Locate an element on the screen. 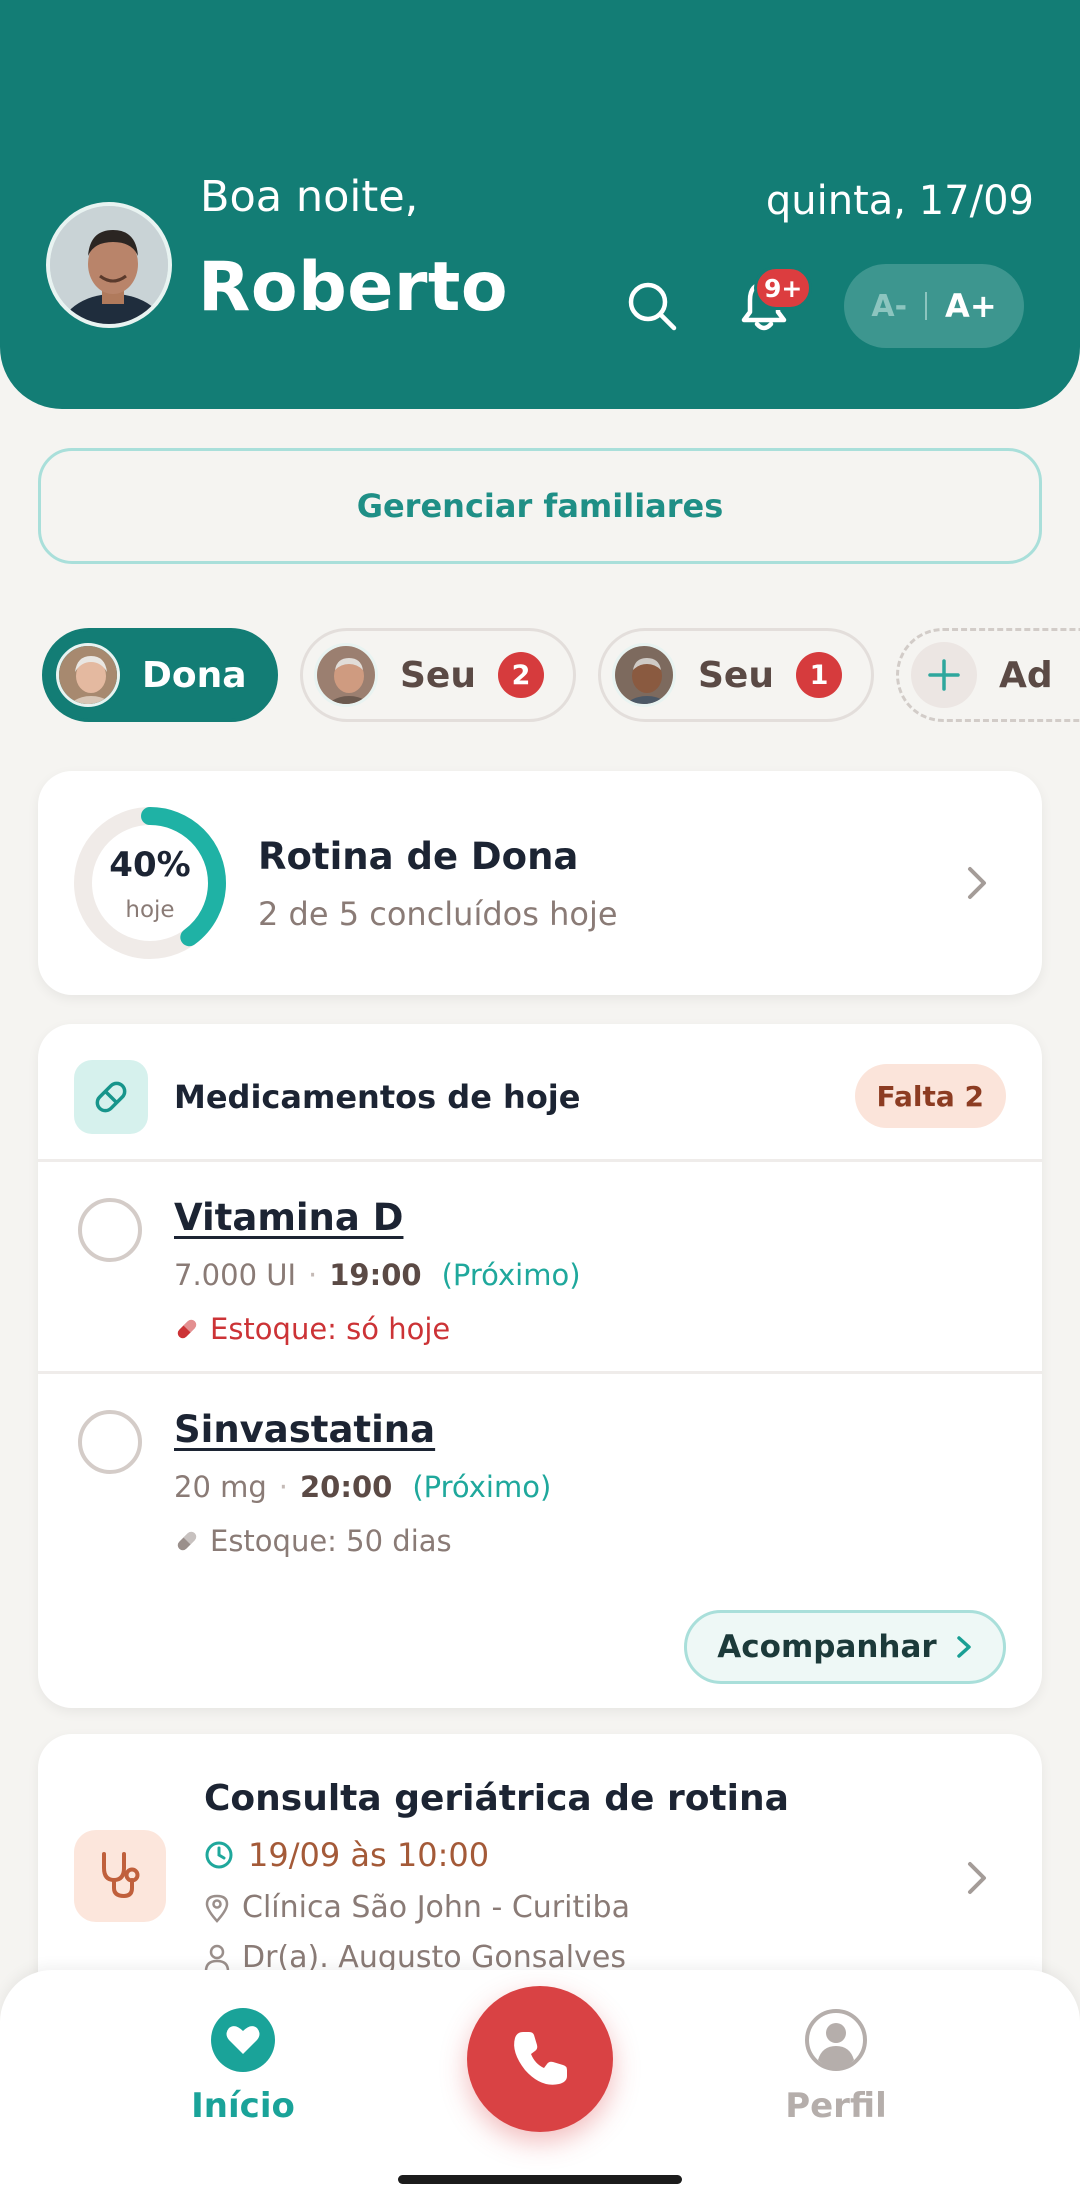  follow-button: Acompanhar is located at coordinates (845, 1647).